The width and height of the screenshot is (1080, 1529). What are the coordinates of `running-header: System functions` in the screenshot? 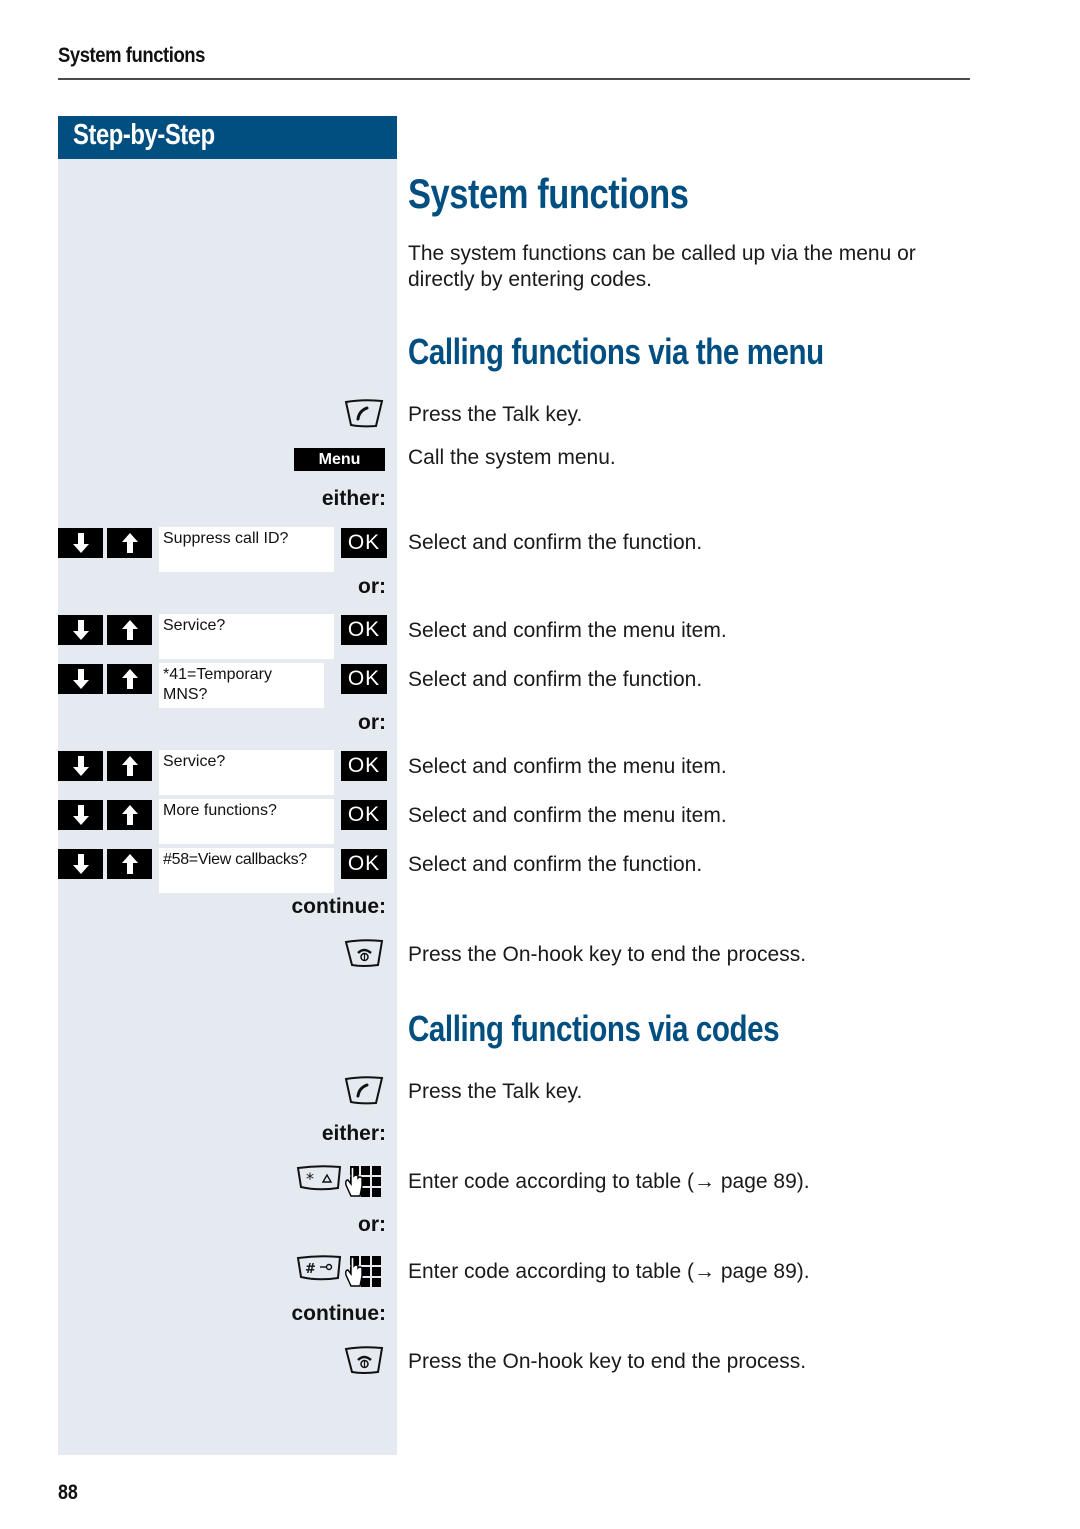 It's located at (132, 55).